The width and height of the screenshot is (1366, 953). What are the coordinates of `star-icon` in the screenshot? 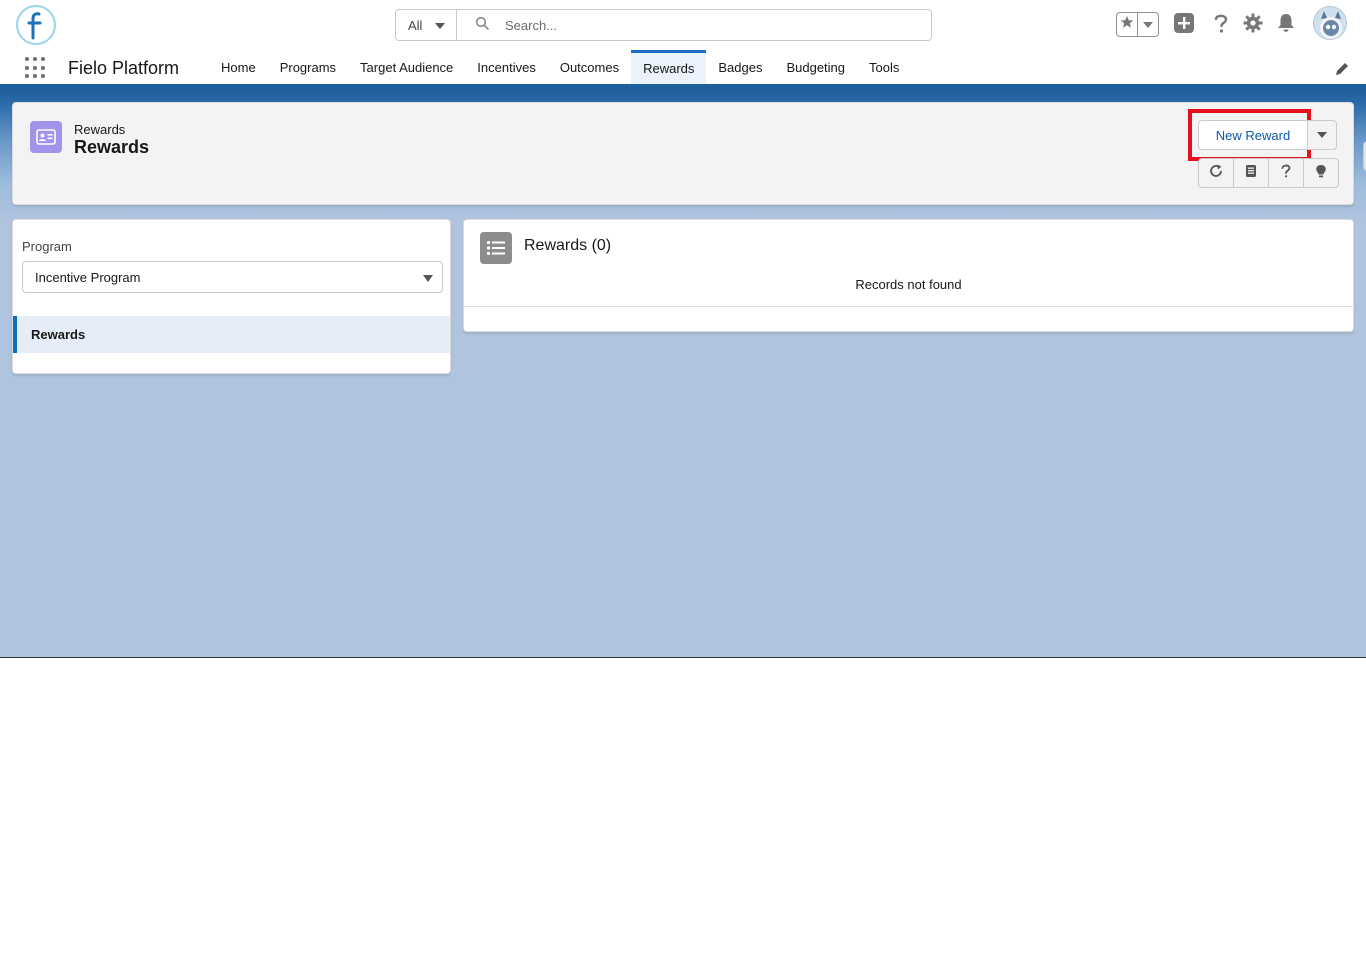 It's located at (1127, 24).